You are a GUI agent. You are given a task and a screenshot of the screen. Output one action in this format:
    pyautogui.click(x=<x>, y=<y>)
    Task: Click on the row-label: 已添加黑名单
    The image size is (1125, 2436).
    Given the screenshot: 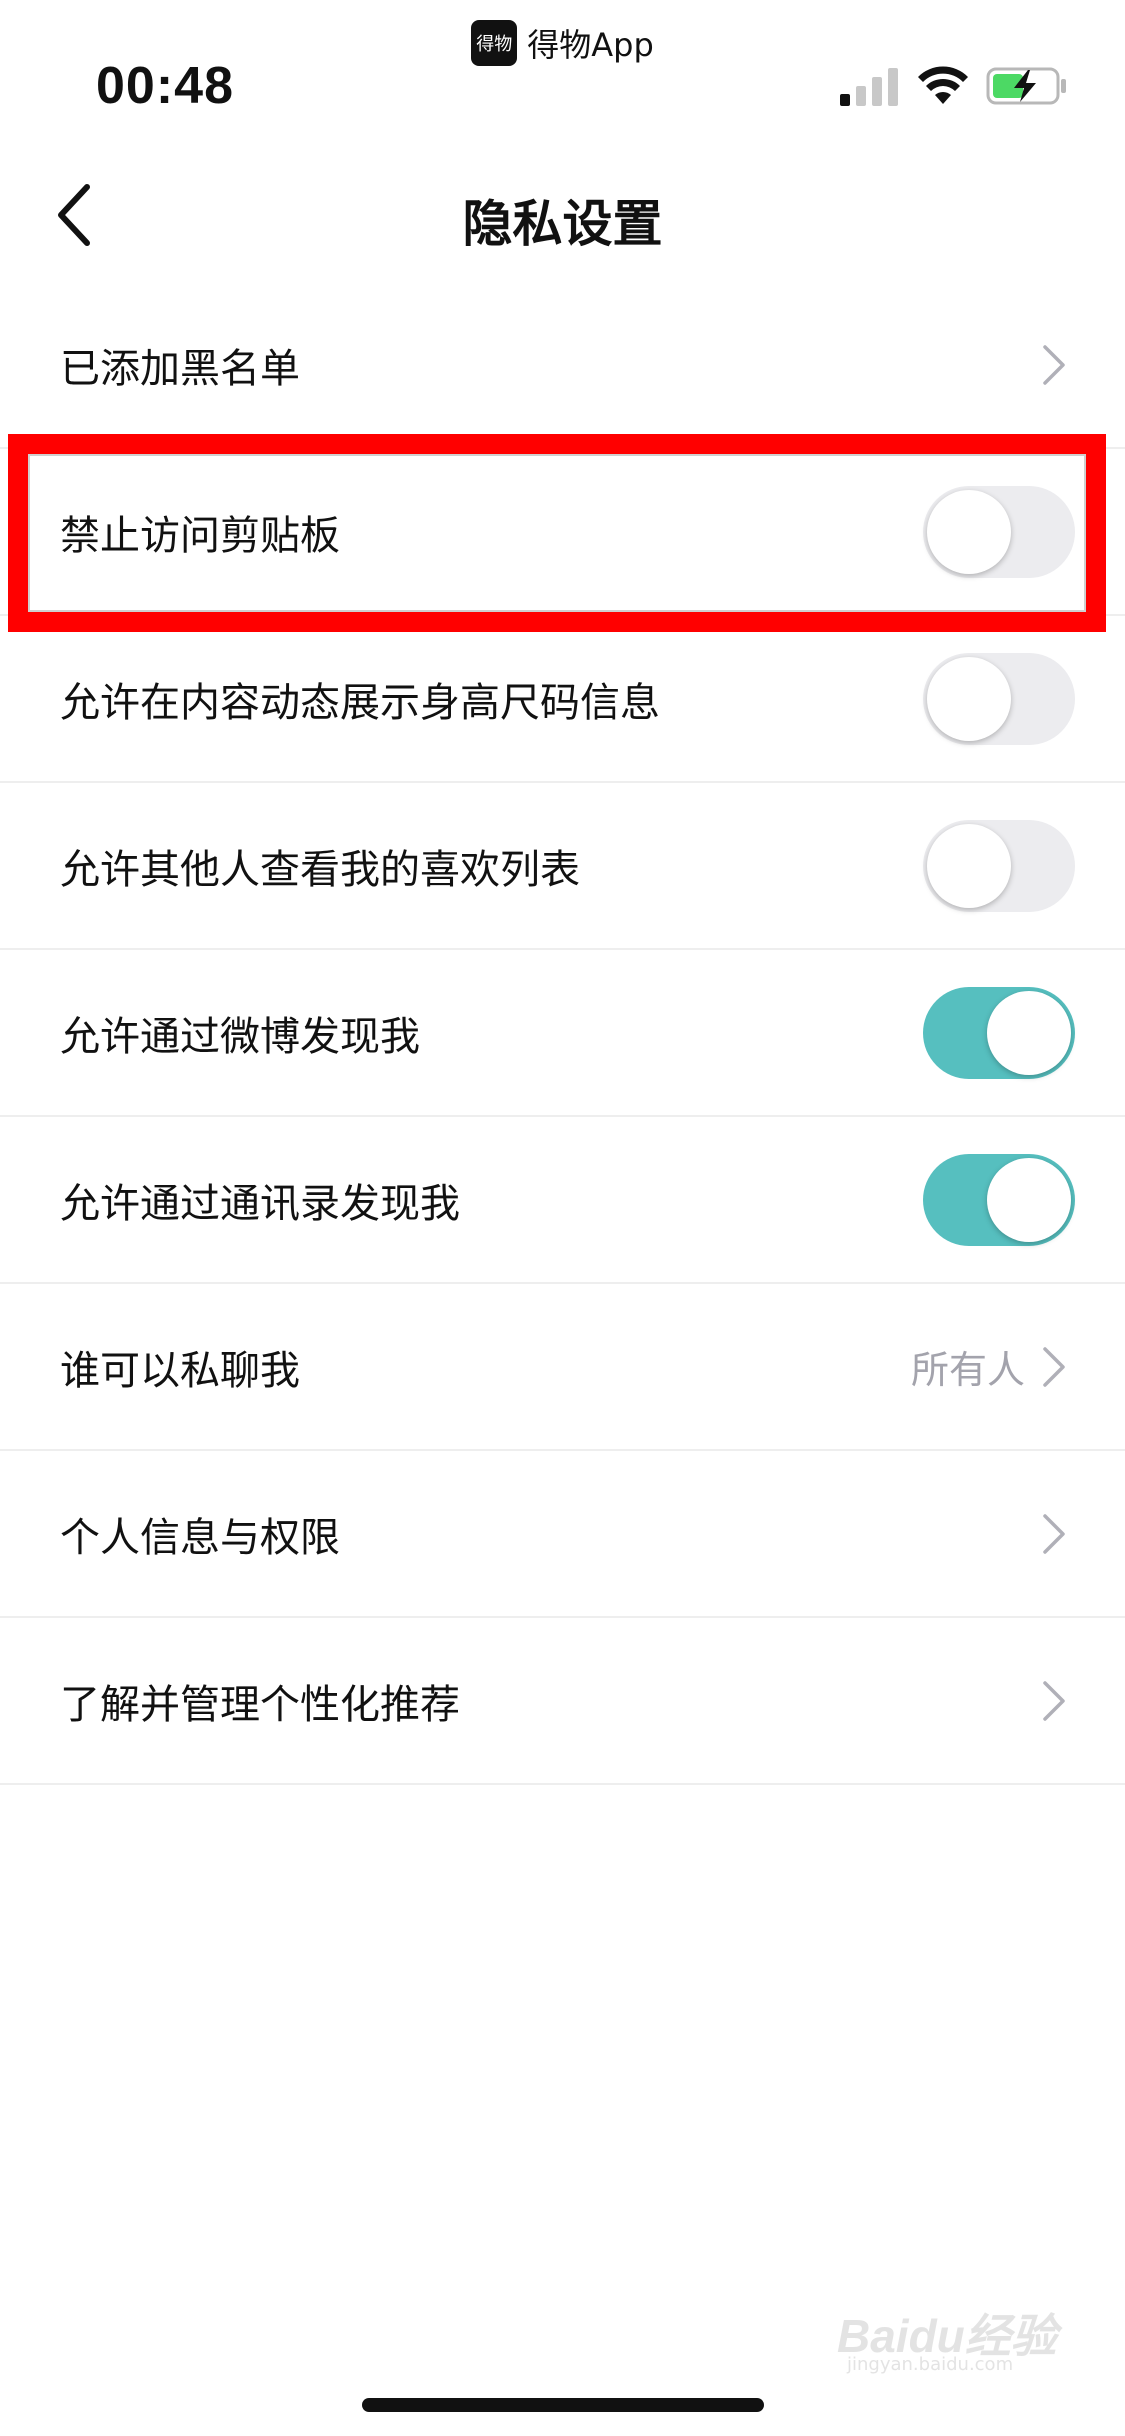 What is the action you would take?
    pyautogui.click(x=180, y=368)
    